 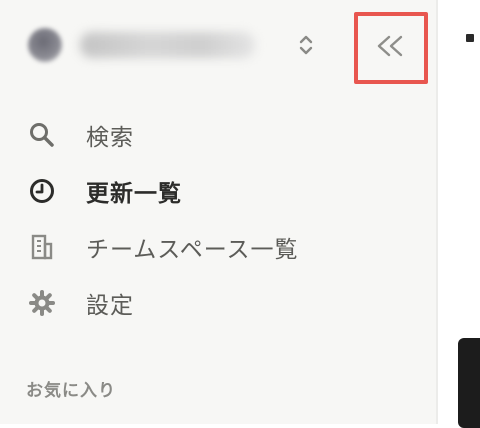 What do you see at coordinates (470, 38) in the screenshot?
I see `main-content-glyph` at bounding box center [470, 38].